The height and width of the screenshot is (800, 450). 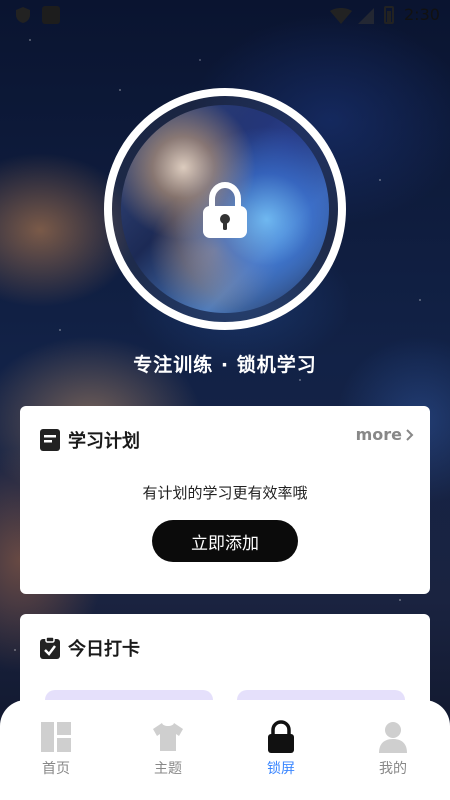 I want to click on wifi-icon, so click(x=341, y=16).